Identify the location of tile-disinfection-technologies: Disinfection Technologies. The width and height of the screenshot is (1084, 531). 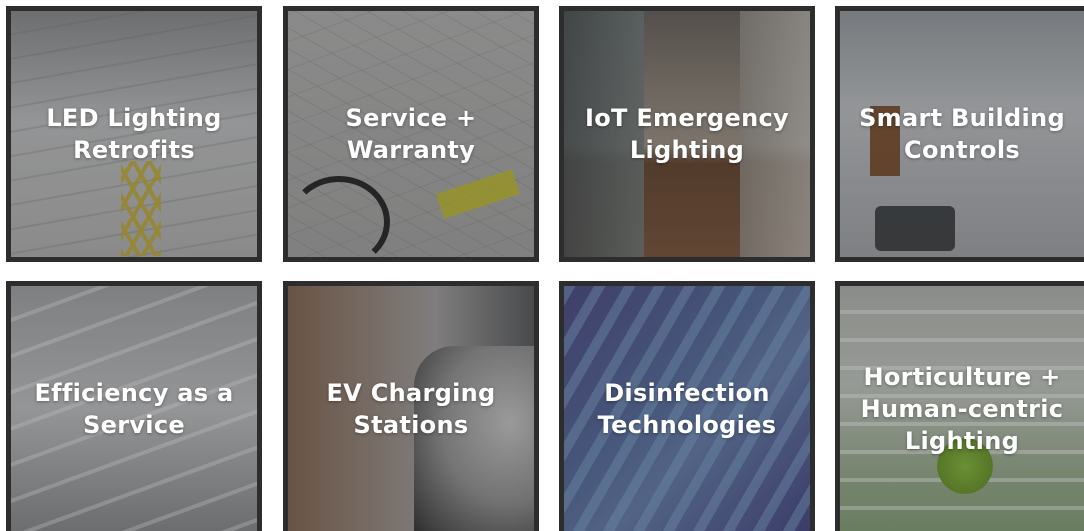
(687, 406).